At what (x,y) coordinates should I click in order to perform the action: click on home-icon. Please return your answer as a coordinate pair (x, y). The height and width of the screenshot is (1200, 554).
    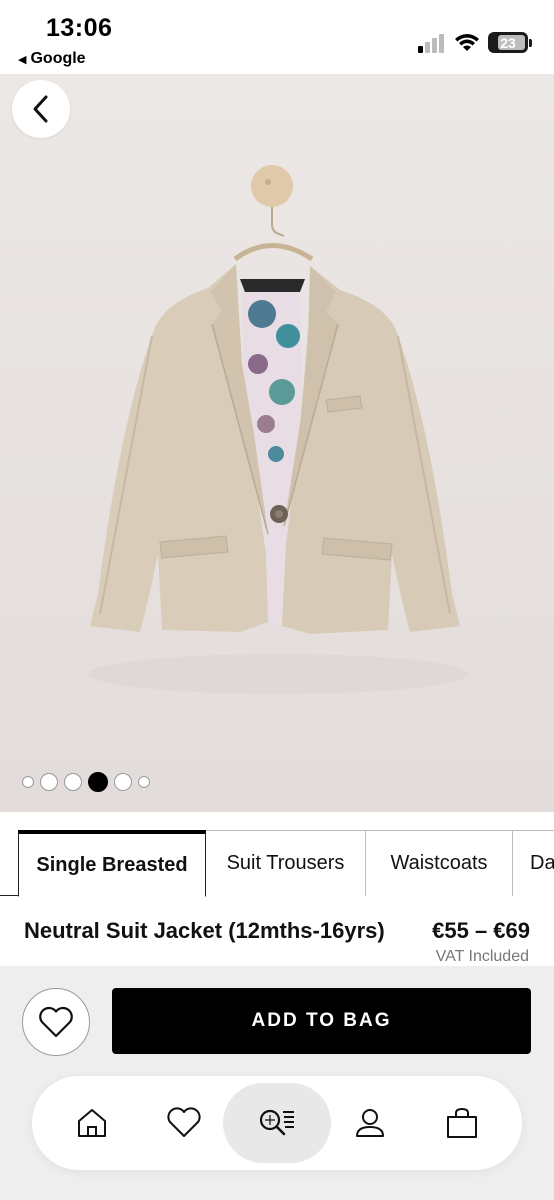
    Looking at the image, I should click on (92, 1123).